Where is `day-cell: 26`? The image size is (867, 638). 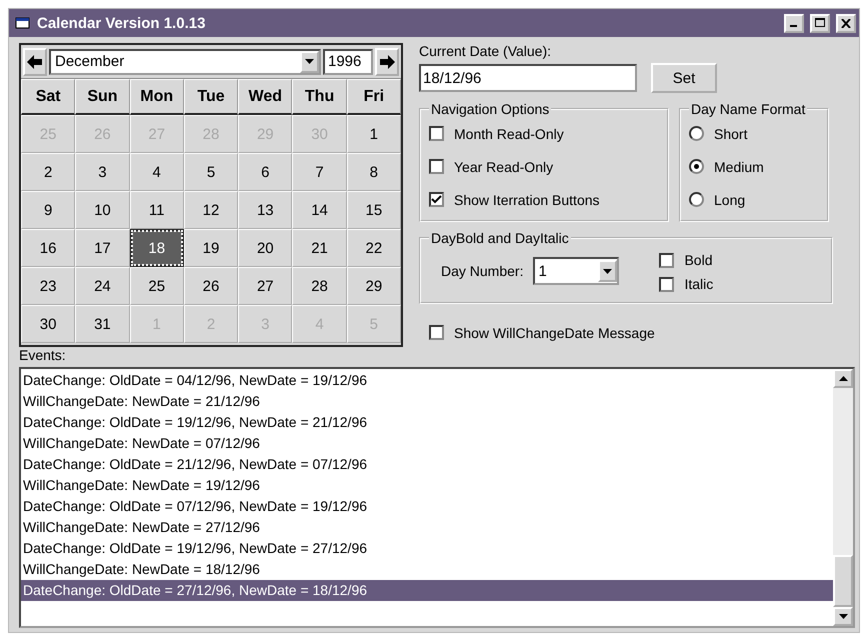 day-cell: 26 is located at coordinates (211, 286).